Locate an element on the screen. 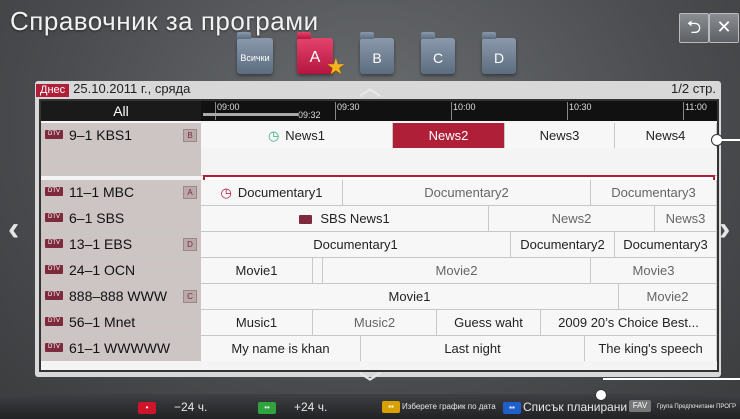 This screenshot has width=740, height=419. program-cell: Music1 is located at coordinates (257, 322).